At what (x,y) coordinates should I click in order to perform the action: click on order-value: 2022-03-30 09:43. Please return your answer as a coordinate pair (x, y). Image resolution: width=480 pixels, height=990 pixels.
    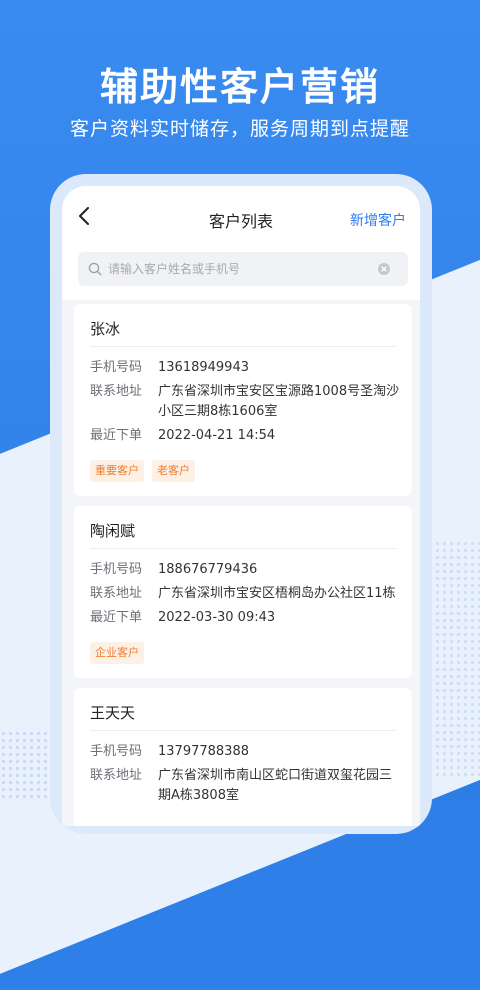
    Looking at the image, I should click on (217, 617).